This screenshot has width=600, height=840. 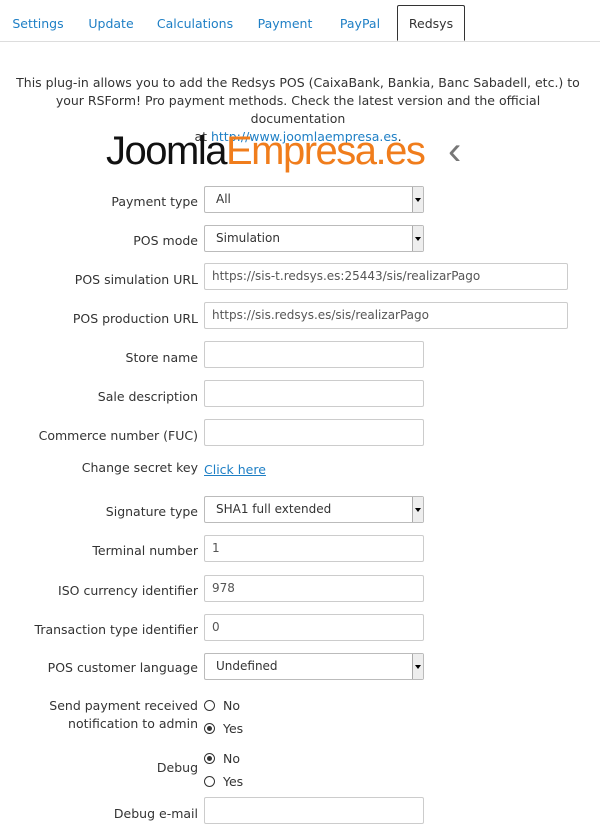 I want to click on store-name-label: Store name, so click(x=161, y=357).